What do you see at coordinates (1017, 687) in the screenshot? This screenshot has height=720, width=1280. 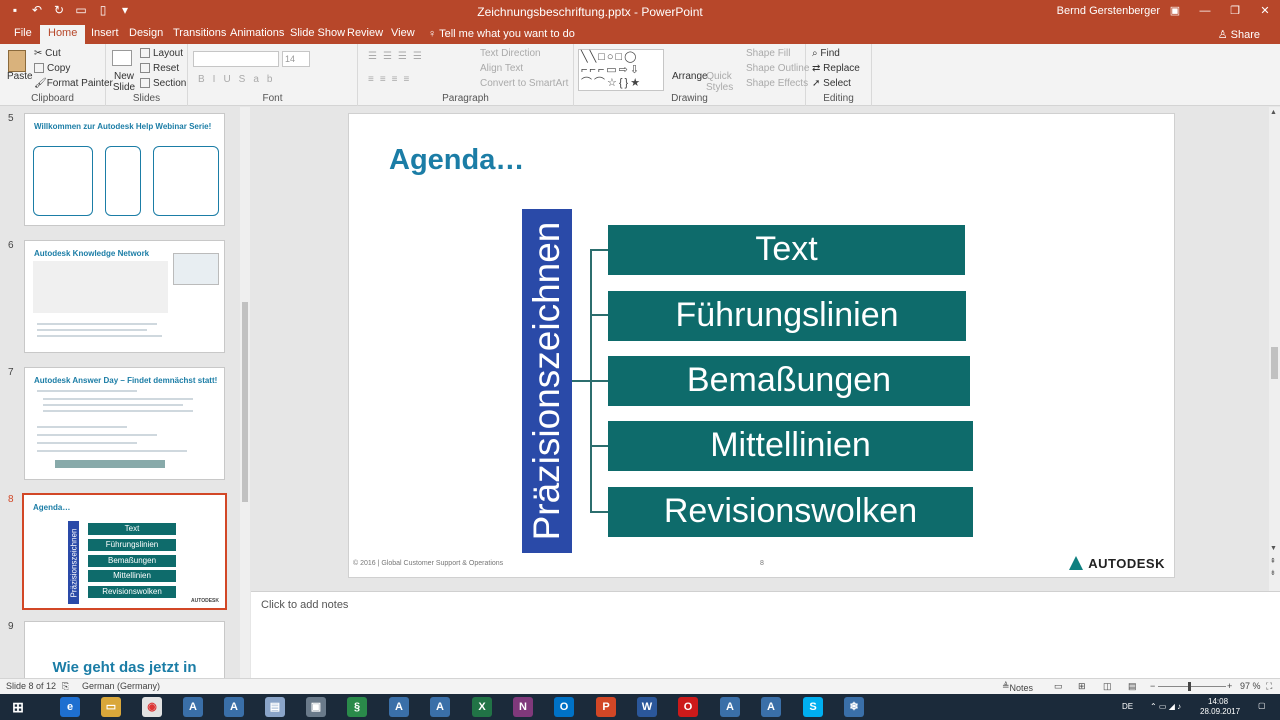 I see `notes-toggle: ≜ Notes` at bounding box center [1017, 687].